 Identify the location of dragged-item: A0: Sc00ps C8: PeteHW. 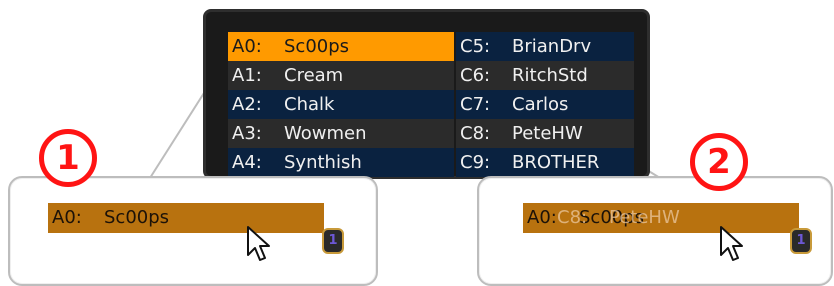
(661, 218).